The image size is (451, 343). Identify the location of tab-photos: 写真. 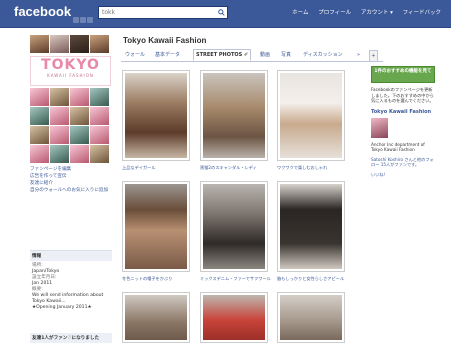
(286, 55).